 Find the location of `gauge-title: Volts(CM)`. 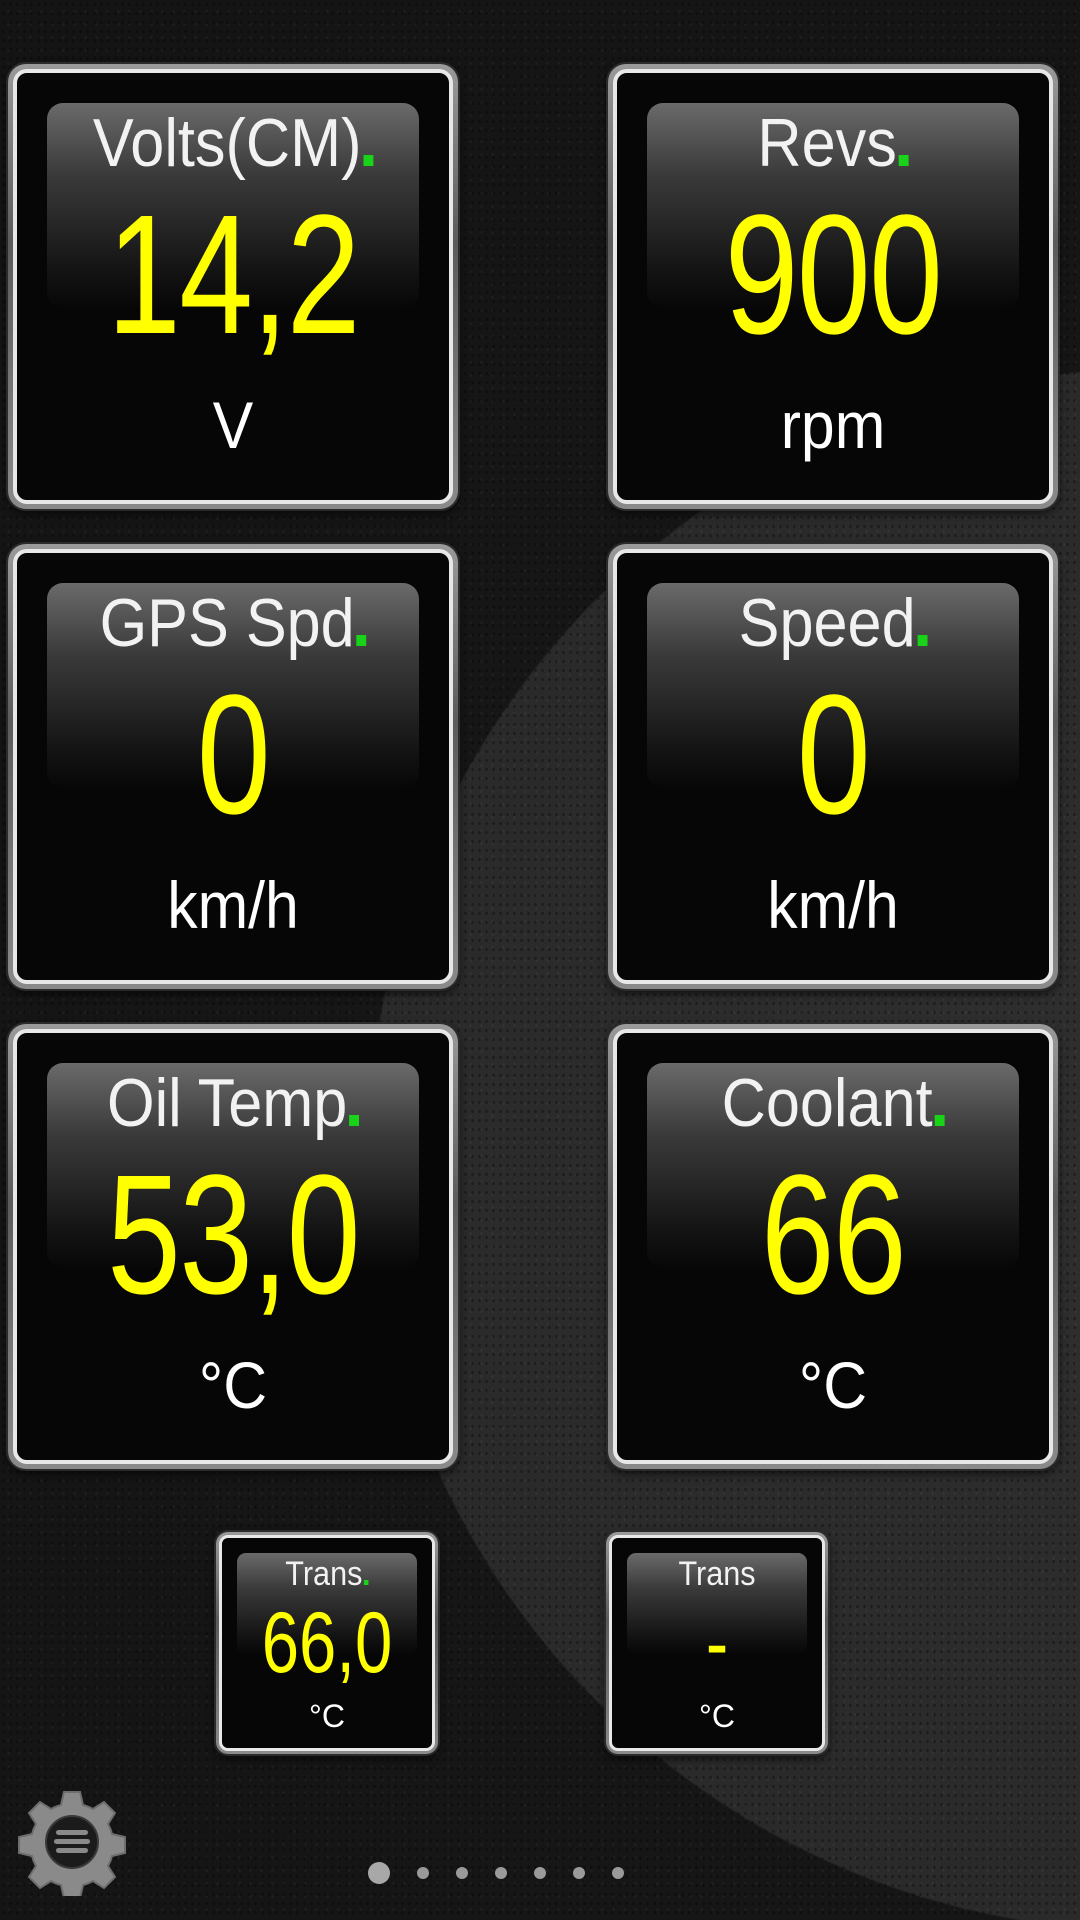

gauge-title: Volts(CM) is located at coordinates (233, 143).